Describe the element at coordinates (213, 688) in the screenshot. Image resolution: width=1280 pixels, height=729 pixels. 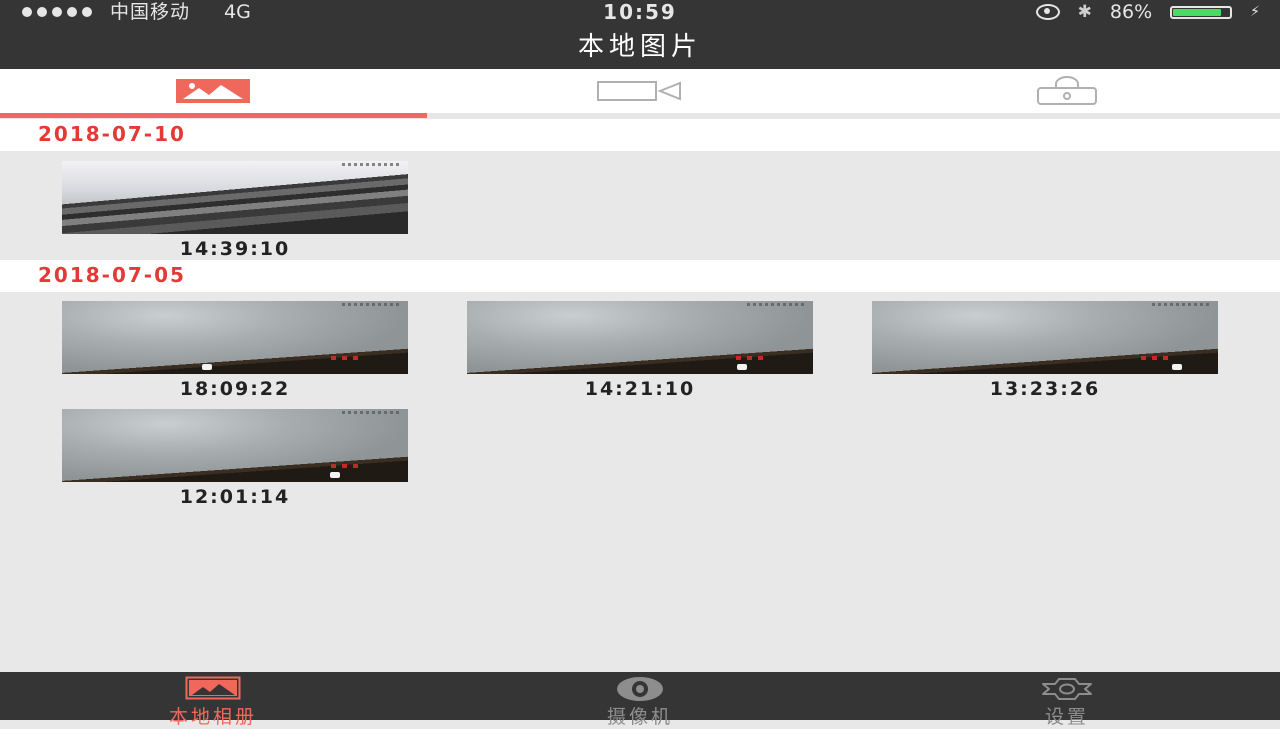
I see `album-icon` at that location.